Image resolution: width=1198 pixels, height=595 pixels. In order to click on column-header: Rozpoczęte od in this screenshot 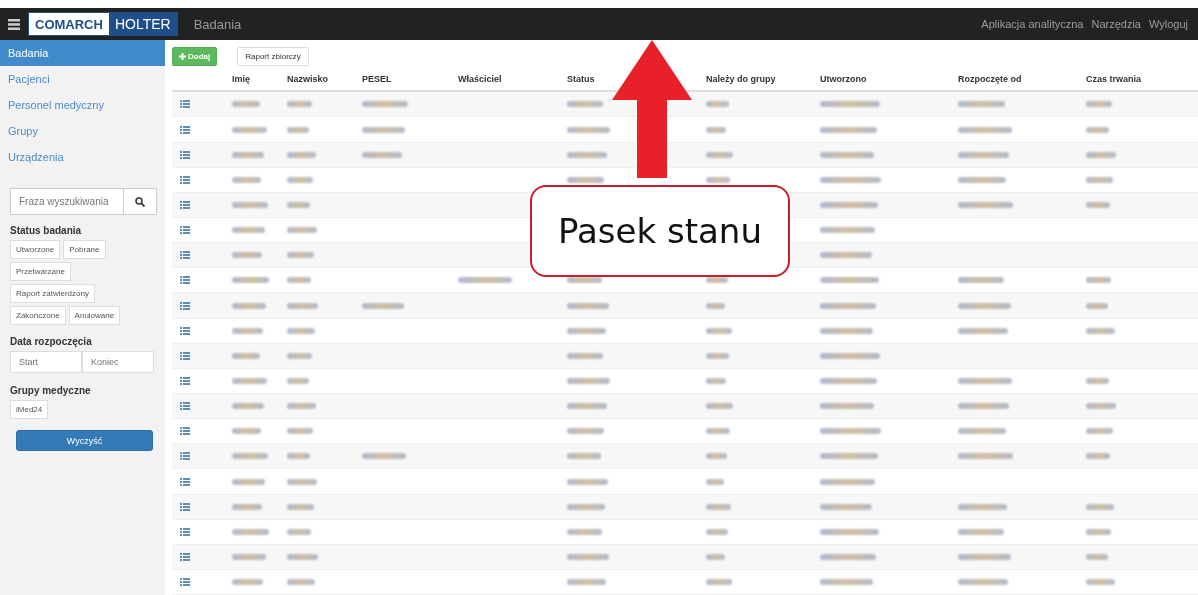, I will do `click(986, 78)`.